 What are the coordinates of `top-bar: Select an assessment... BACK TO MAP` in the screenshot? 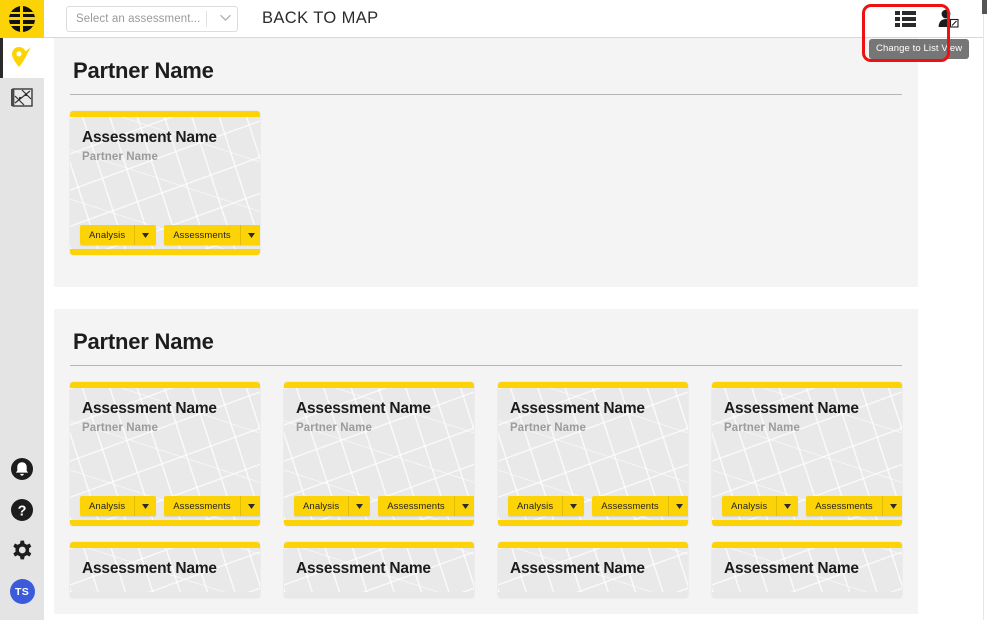 It's located at (491, 19).